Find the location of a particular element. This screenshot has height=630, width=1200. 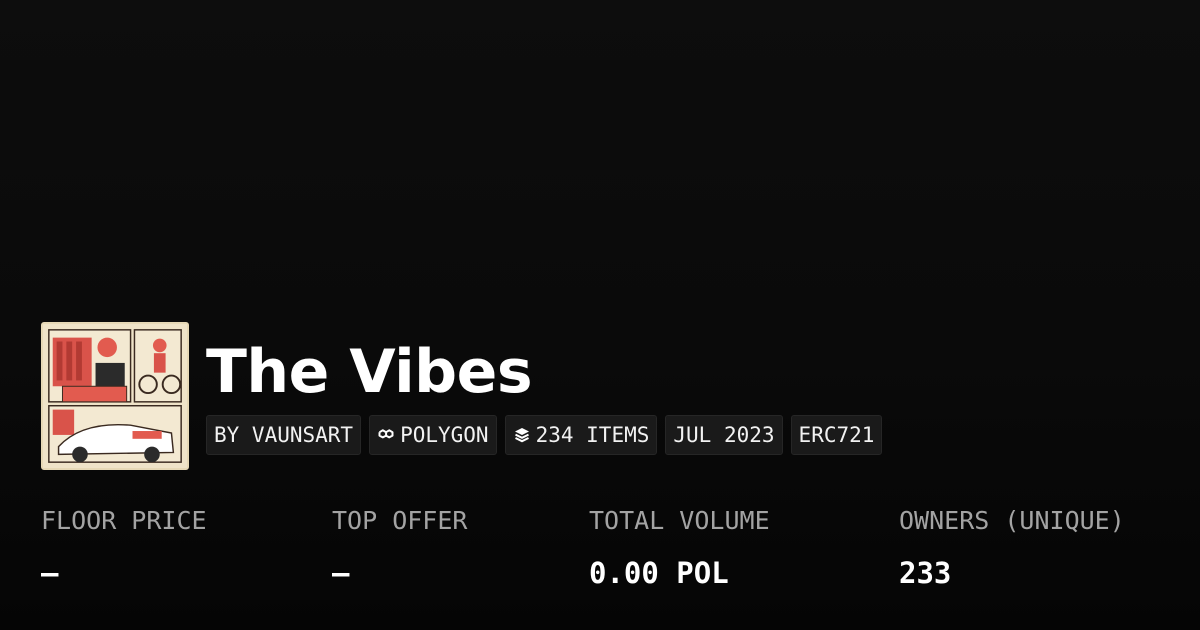

stat-label: FLOOR PRICE is located at coordinates (124, 520).